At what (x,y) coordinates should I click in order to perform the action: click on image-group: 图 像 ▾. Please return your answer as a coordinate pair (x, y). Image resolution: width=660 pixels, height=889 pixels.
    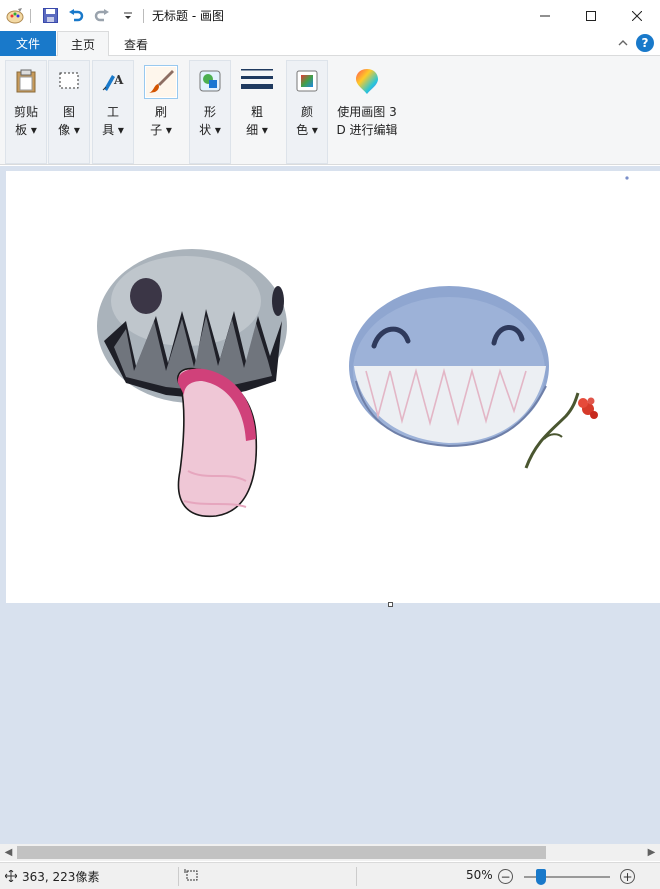
    Looking at the image, I should click on (69, 112).